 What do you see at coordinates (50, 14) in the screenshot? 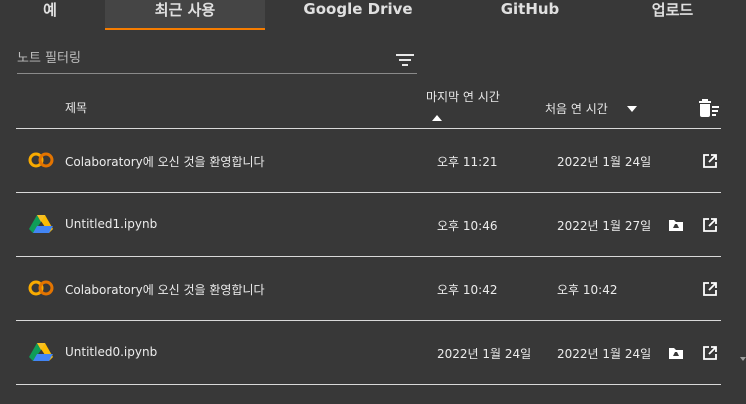
I see `tab-examples: 예` at bounding box center [50, 14].